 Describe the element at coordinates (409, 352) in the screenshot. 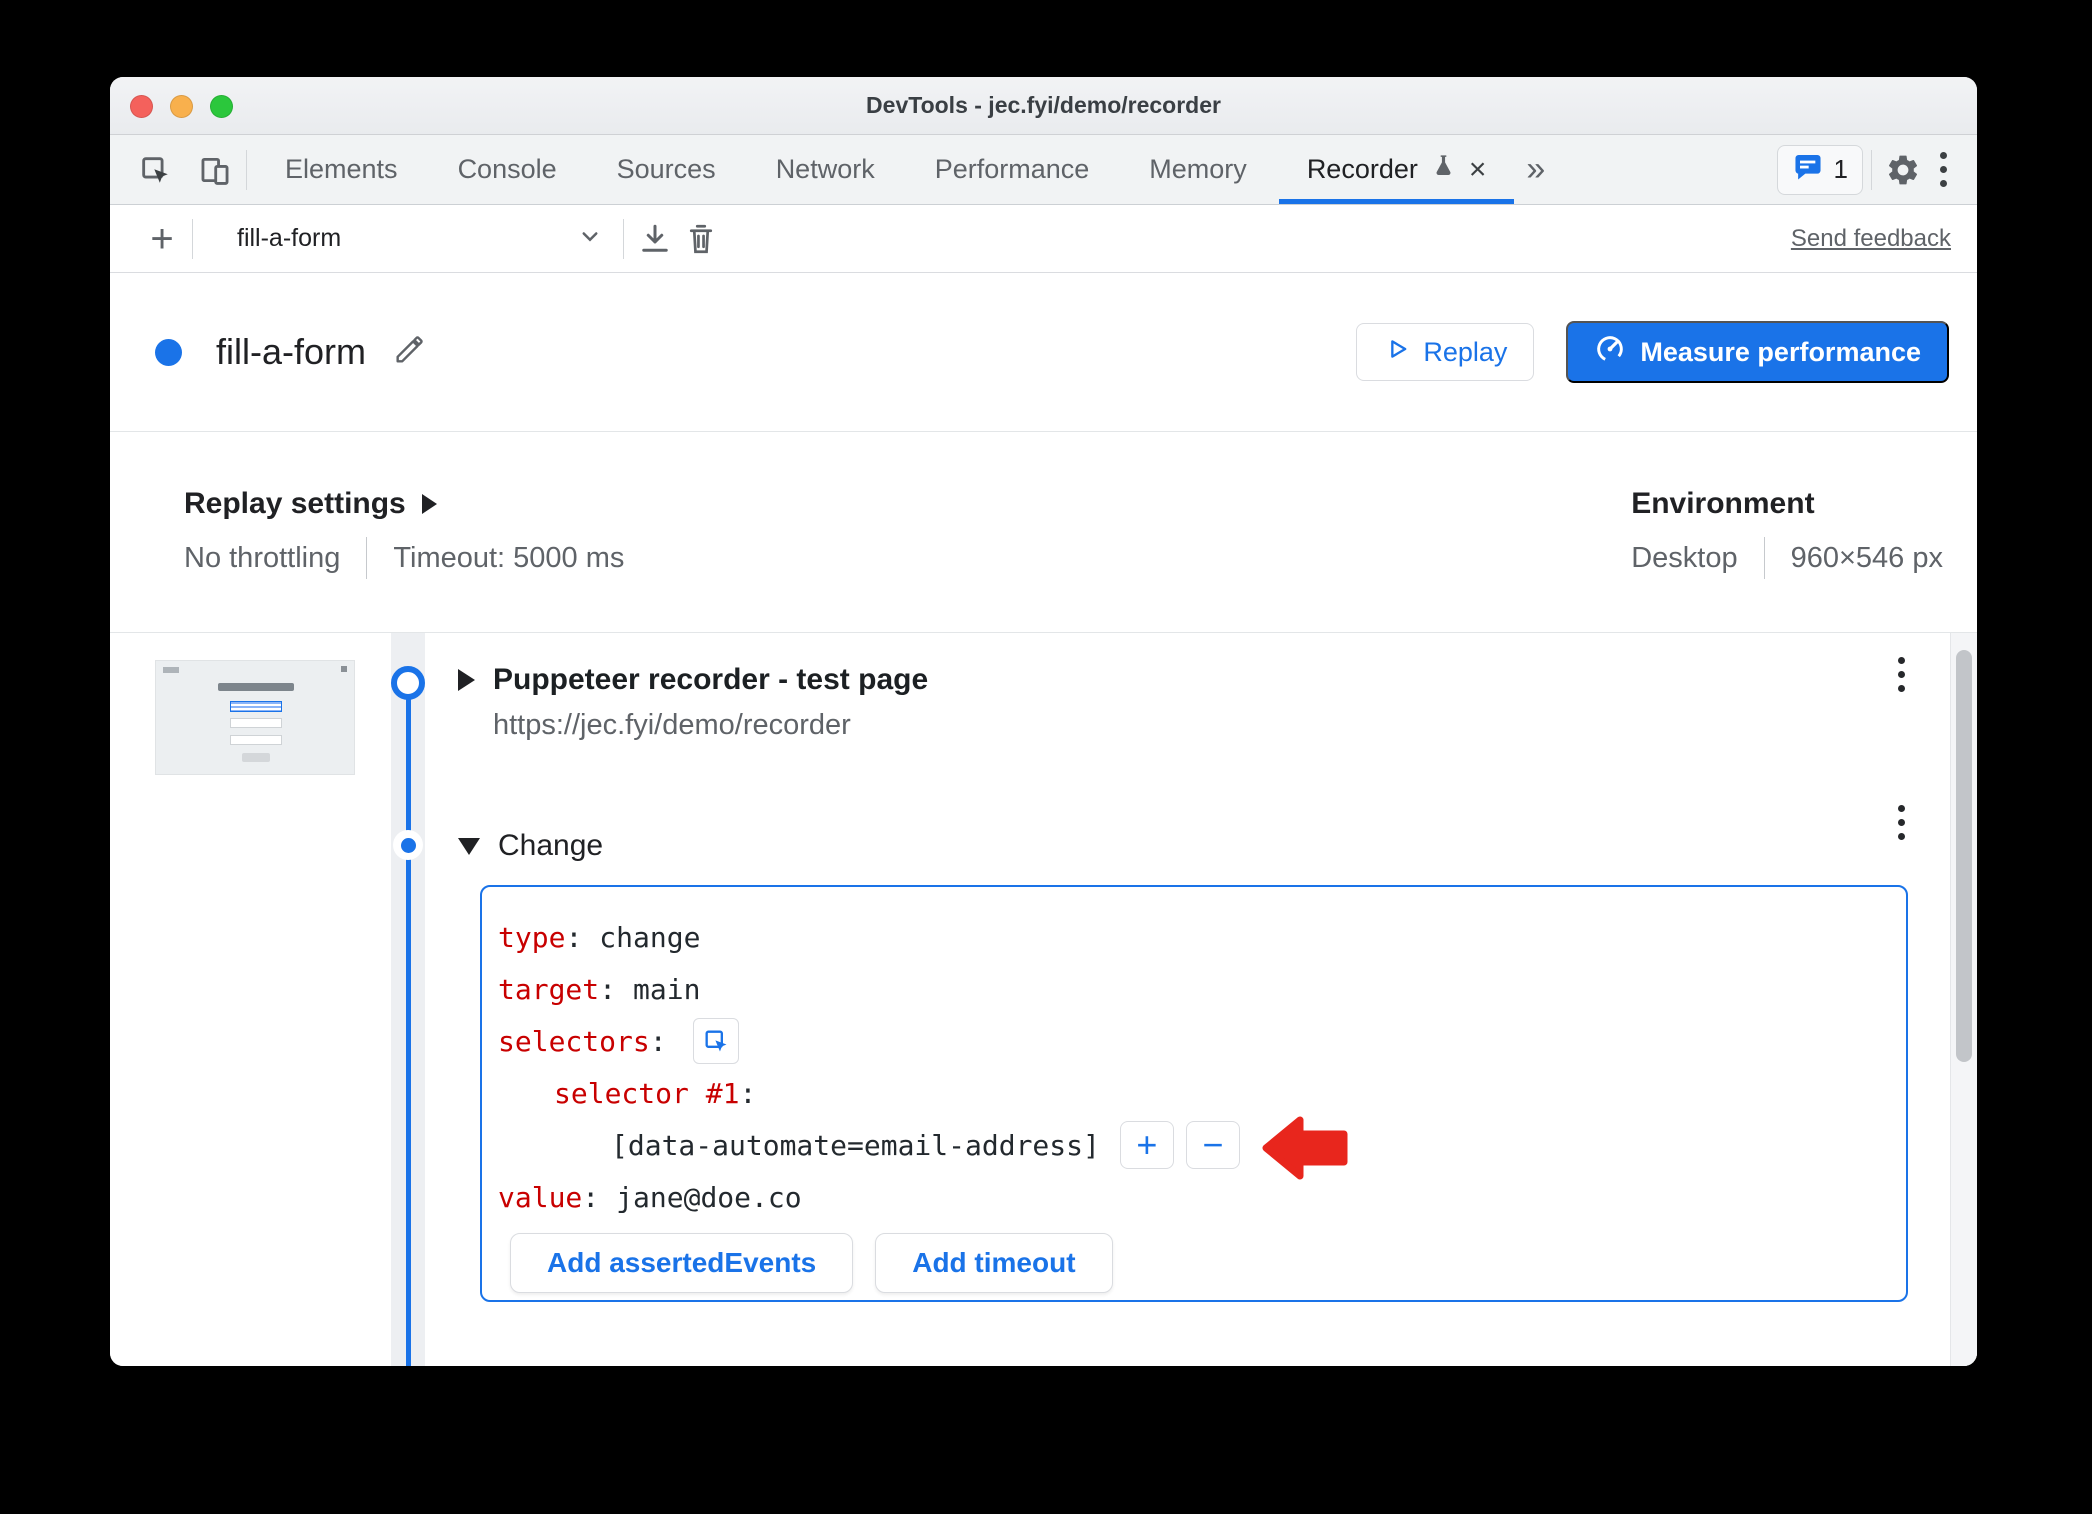

I see `edit-title-icon` at that location.